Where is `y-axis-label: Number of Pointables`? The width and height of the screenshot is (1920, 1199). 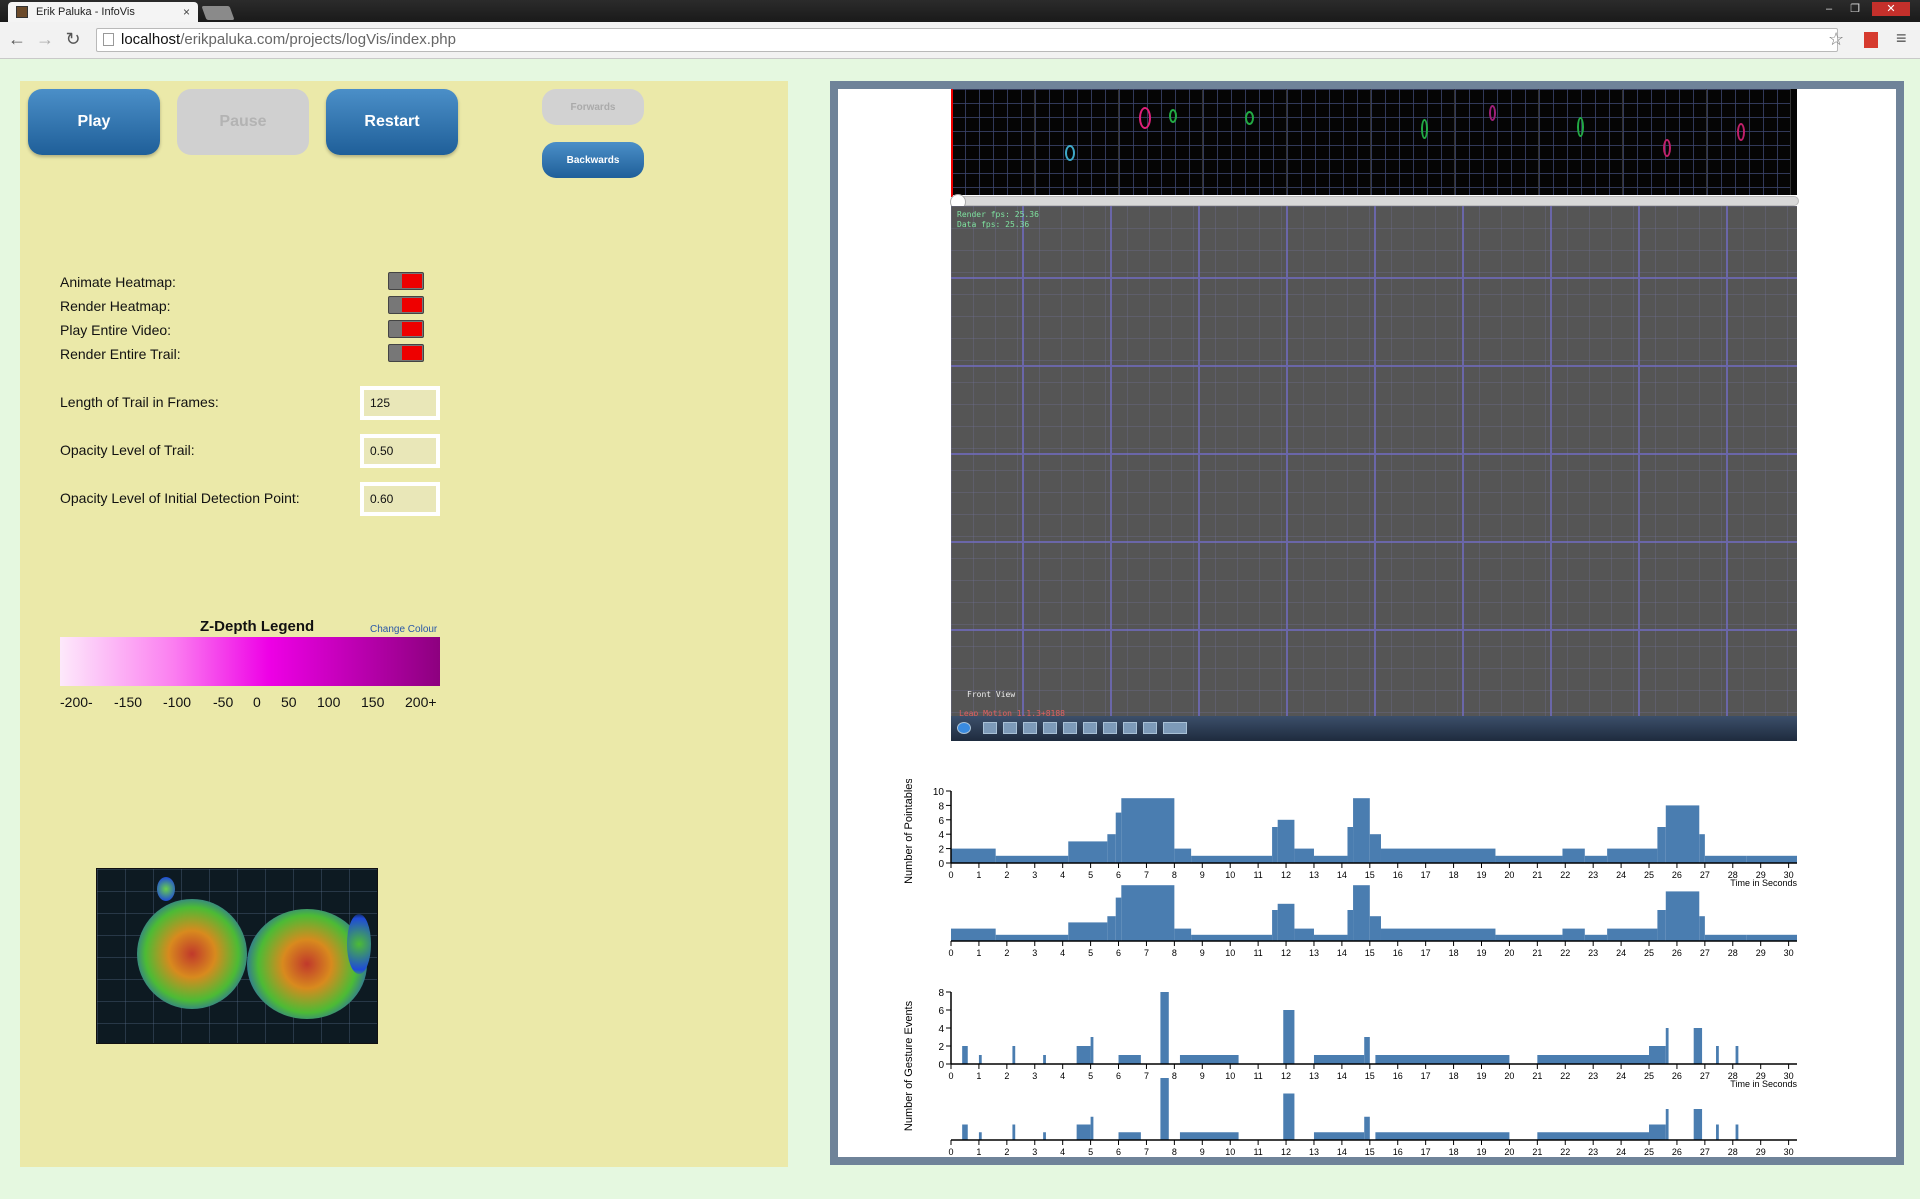 y-axis-label: Number of Pointables is located at coordinates (909, 831).